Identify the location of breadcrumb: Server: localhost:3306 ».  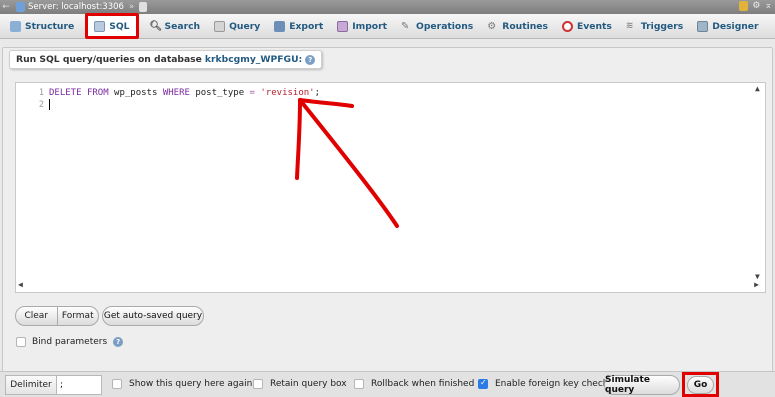
(80, 7).